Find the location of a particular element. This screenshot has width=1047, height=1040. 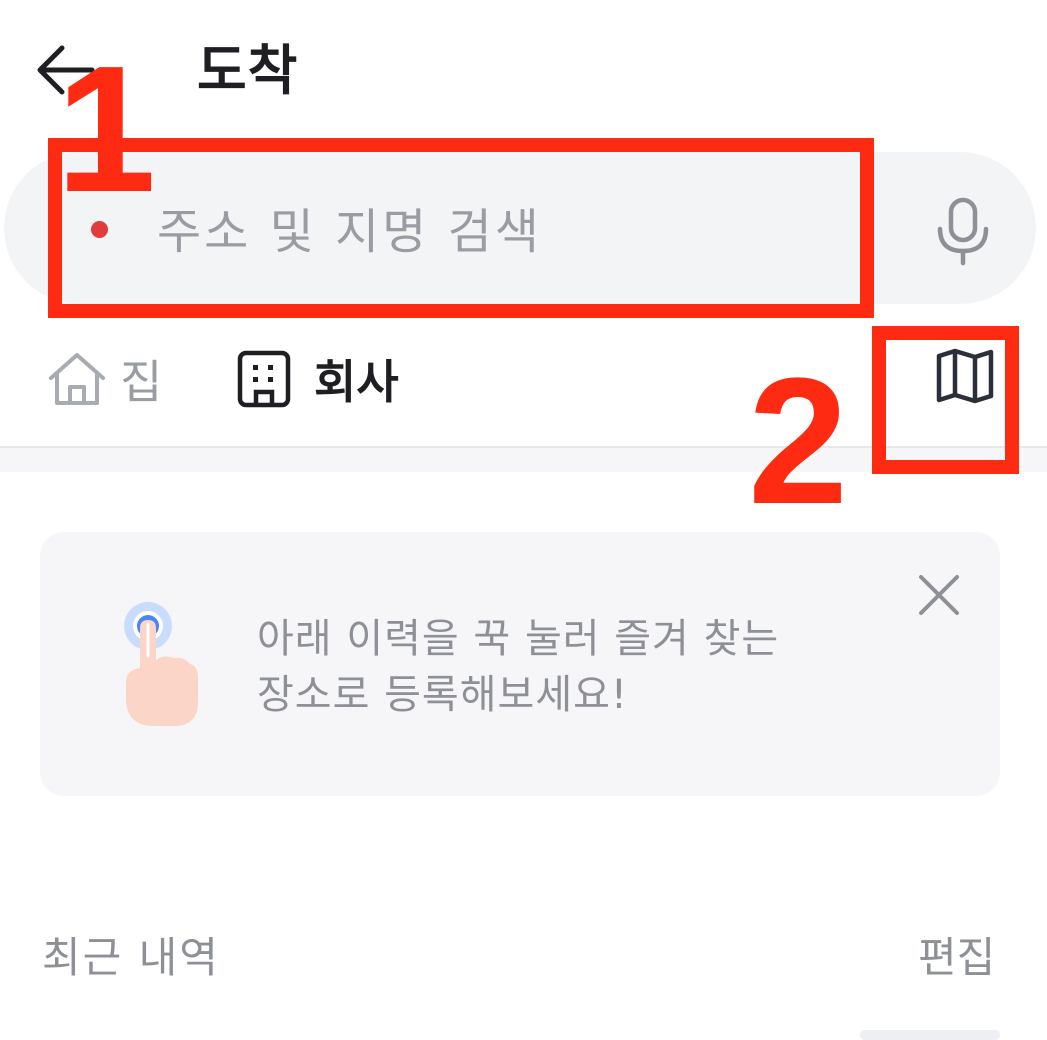

annotation-box-search is located at coordinates (461, 228).